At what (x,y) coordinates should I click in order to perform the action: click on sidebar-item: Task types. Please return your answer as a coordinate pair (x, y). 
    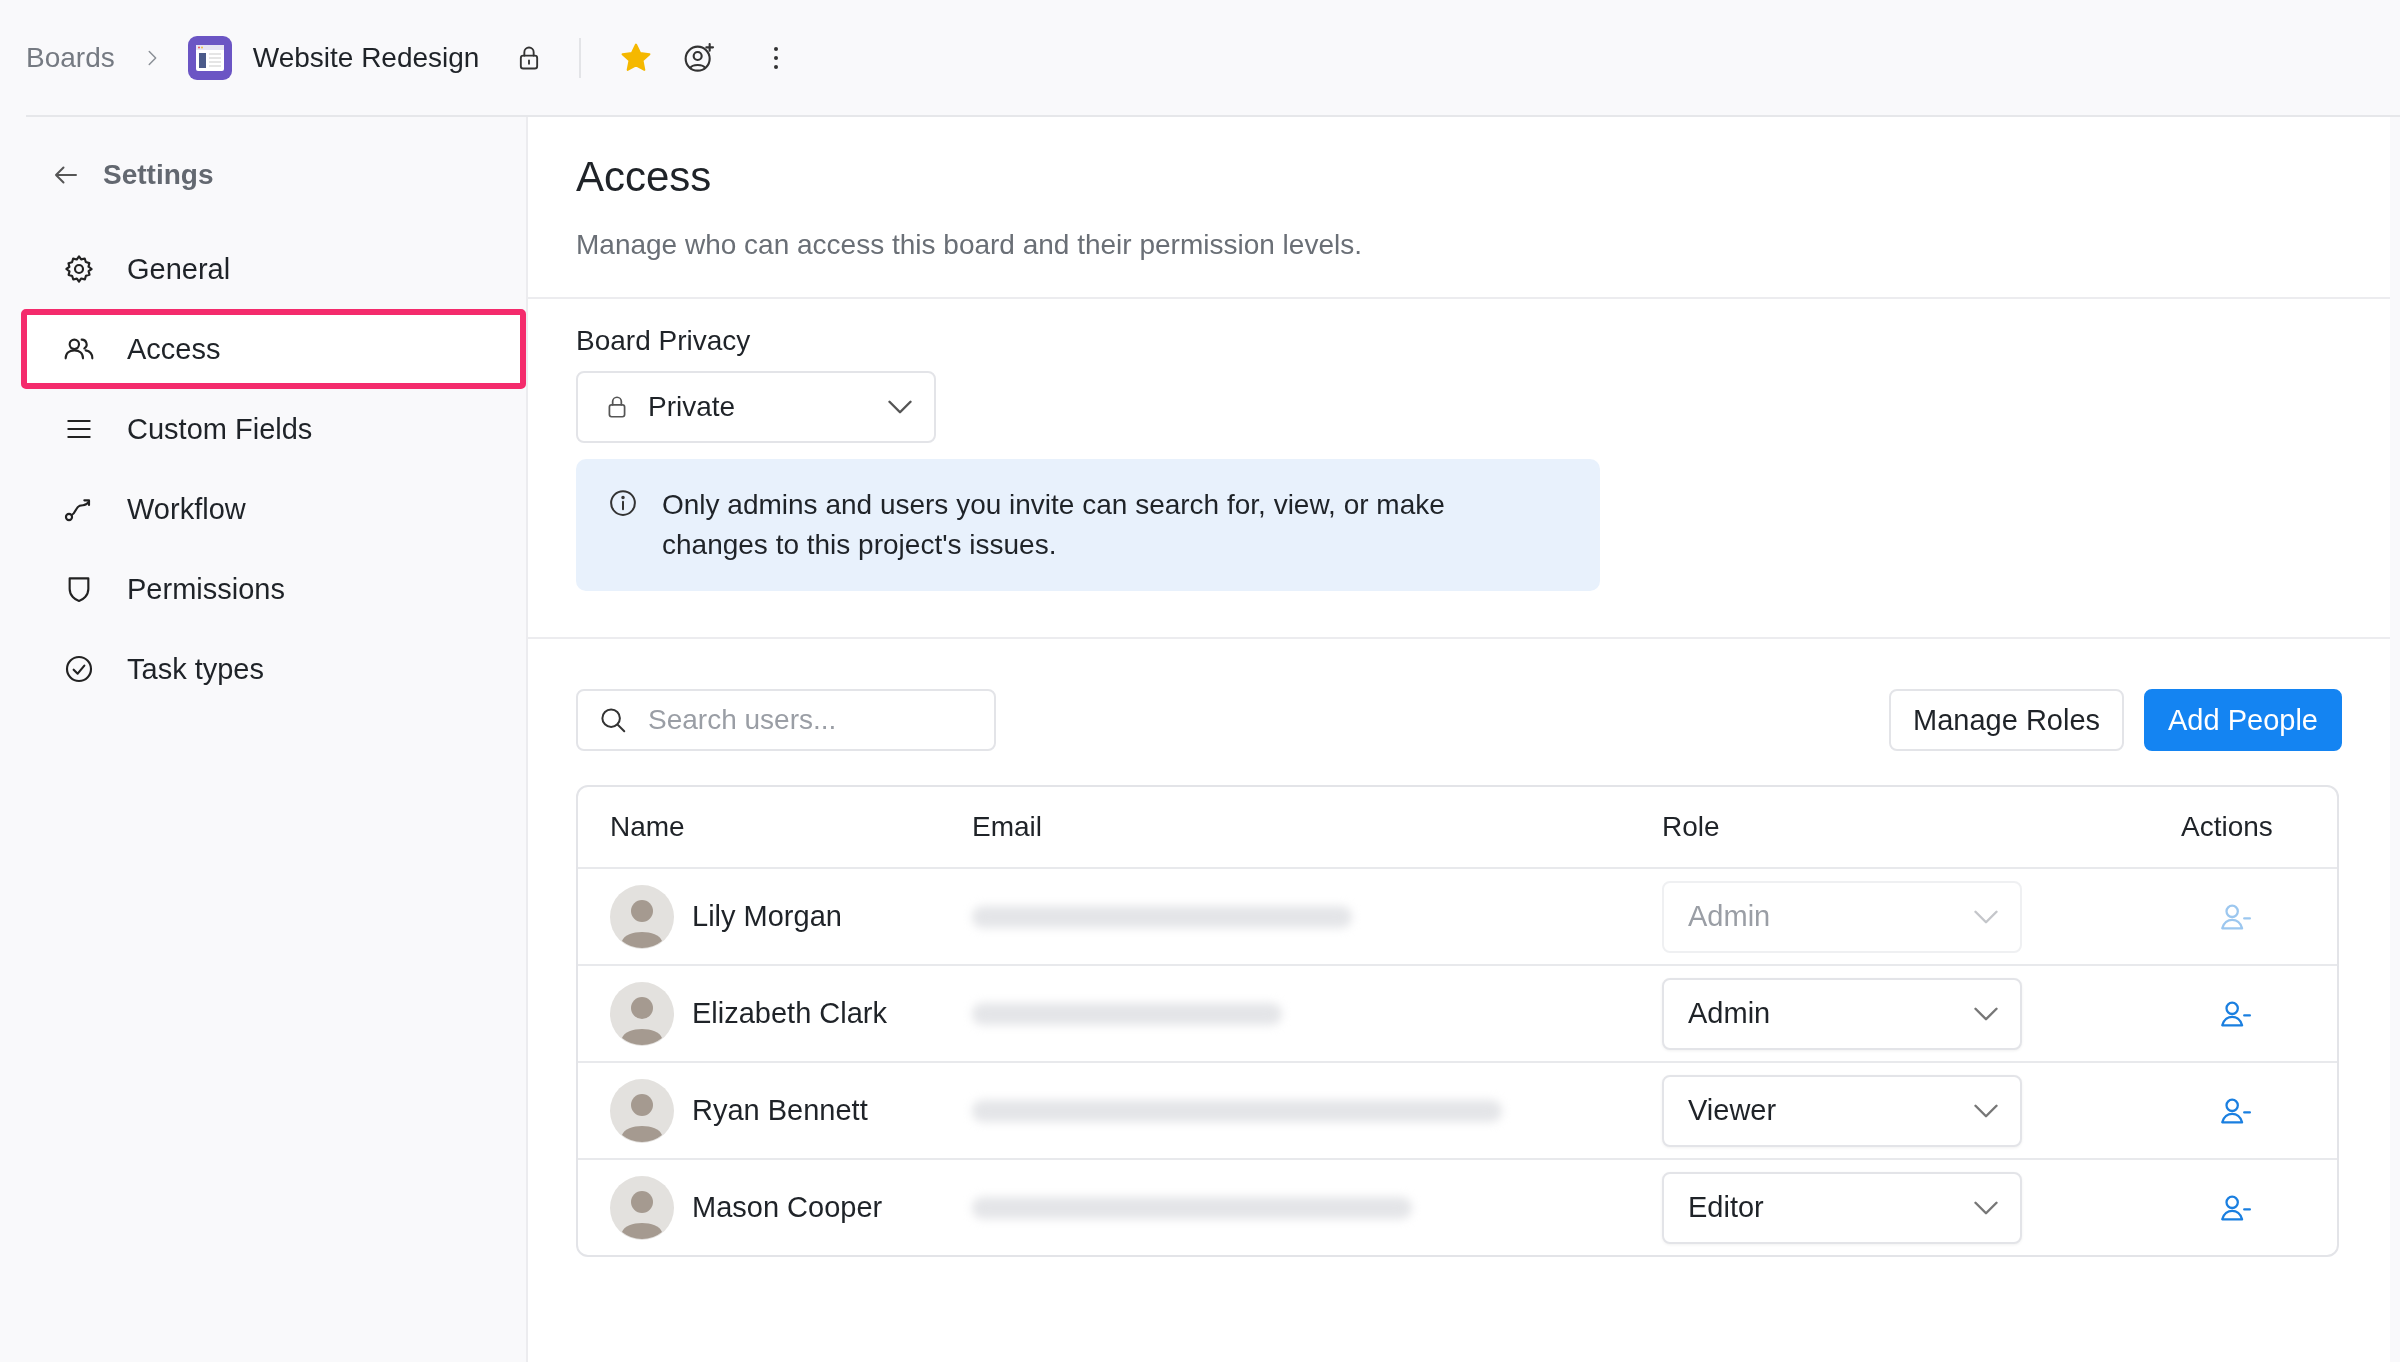
    Looking at the image, I should click on (273, 669).